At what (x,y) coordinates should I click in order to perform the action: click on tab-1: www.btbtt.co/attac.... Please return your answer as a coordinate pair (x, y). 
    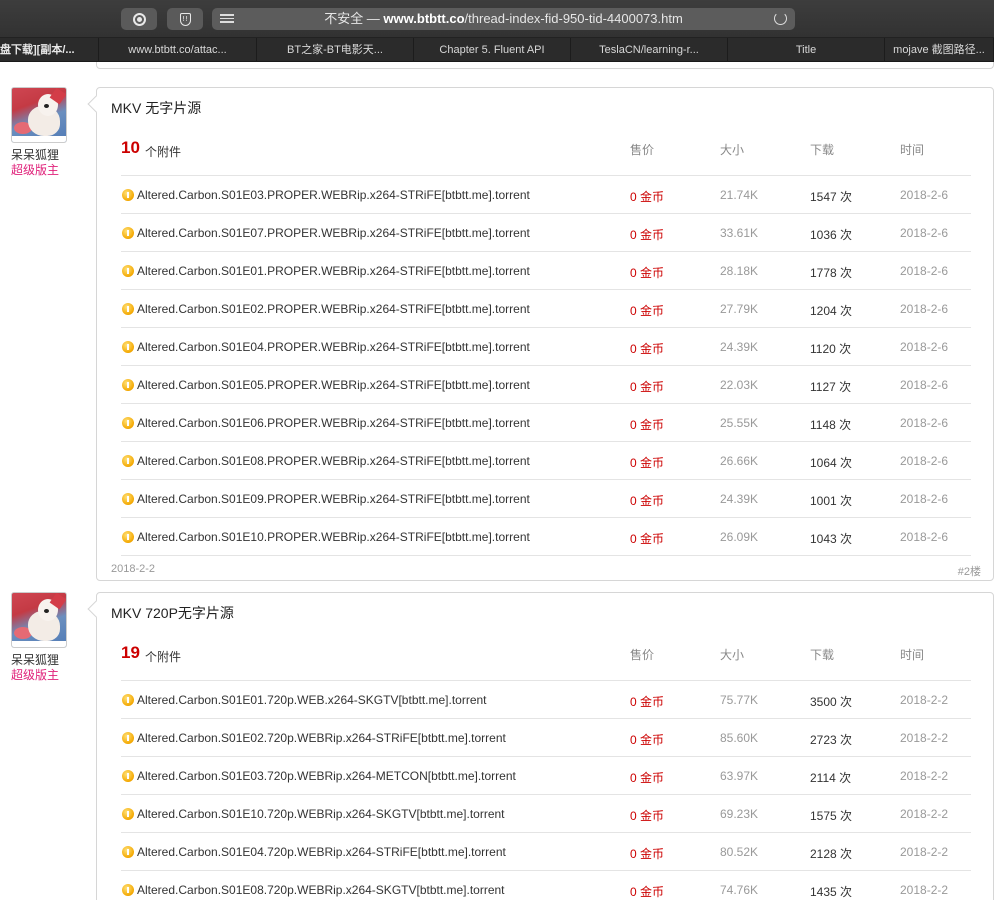
    Looking at the image, I should click on (178, 50).